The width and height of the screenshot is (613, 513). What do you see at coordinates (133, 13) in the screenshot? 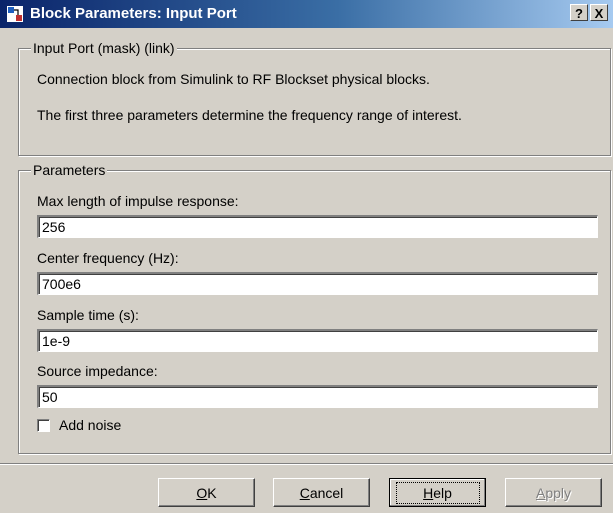
I see `window-title: Block Parameters: Input Port` at bounding box center [133, 13].